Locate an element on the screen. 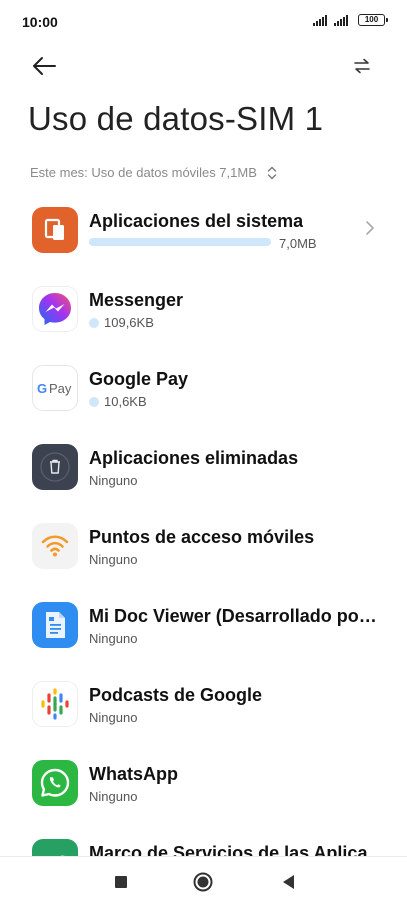  app-name: Podcasts de Google is located at coordinates (176, 695).